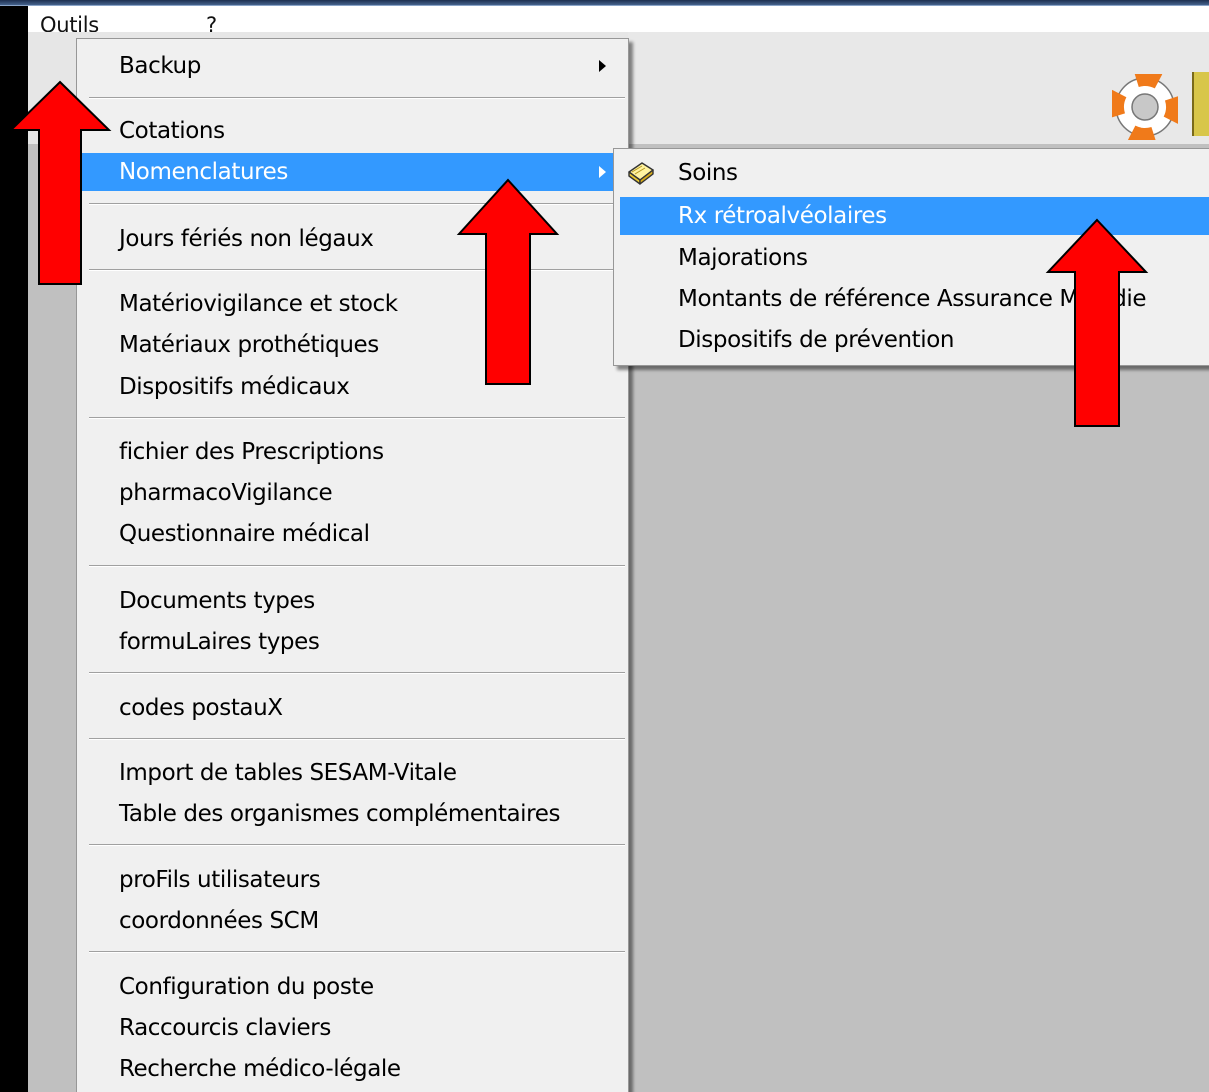  Describe the element at coordinates (352, 642) in the screenshot. I see `menu-item-formulaires-types: formuLaires types` at that location.